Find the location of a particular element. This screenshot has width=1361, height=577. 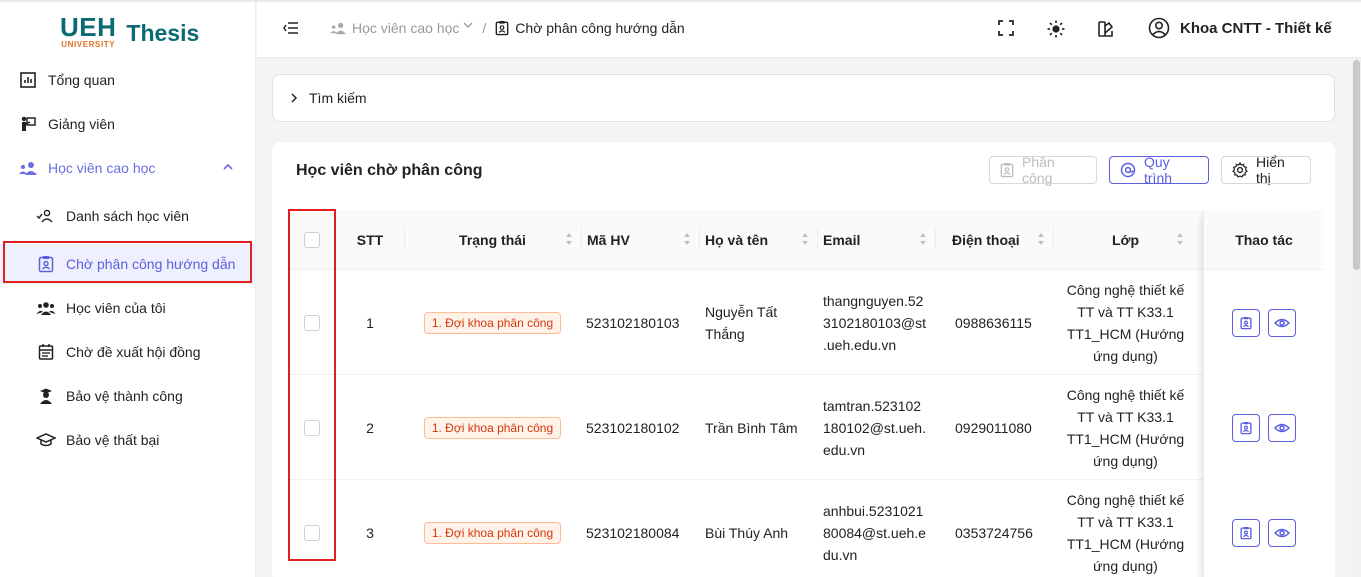

page-scrollbar is located at coordinates (1356, 317).